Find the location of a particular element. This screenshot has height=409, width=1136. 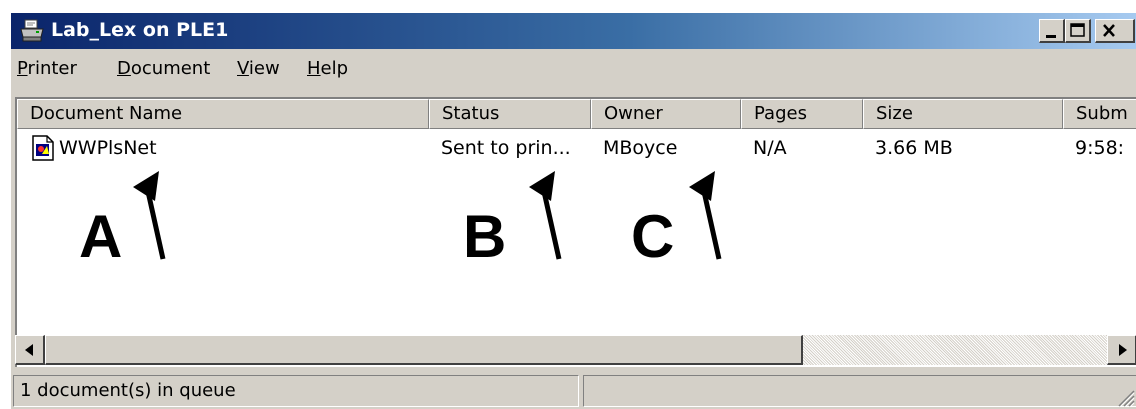

column-header-owner: Owner is located at coordinates (666, 114).